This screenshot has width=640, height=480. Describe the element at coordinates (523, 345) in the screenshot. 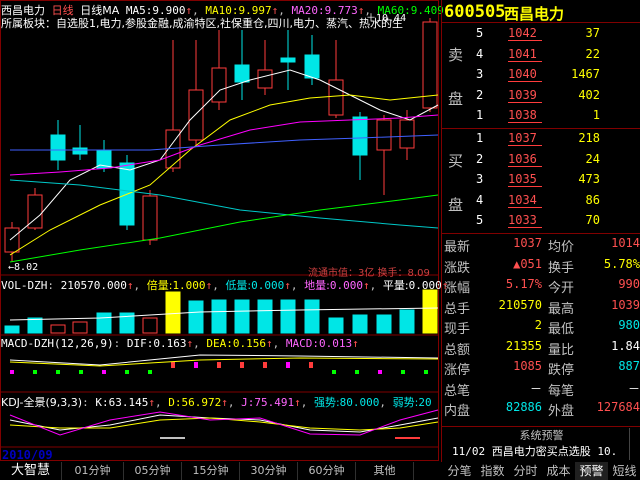

I see `stat-value: 21355` at that location.